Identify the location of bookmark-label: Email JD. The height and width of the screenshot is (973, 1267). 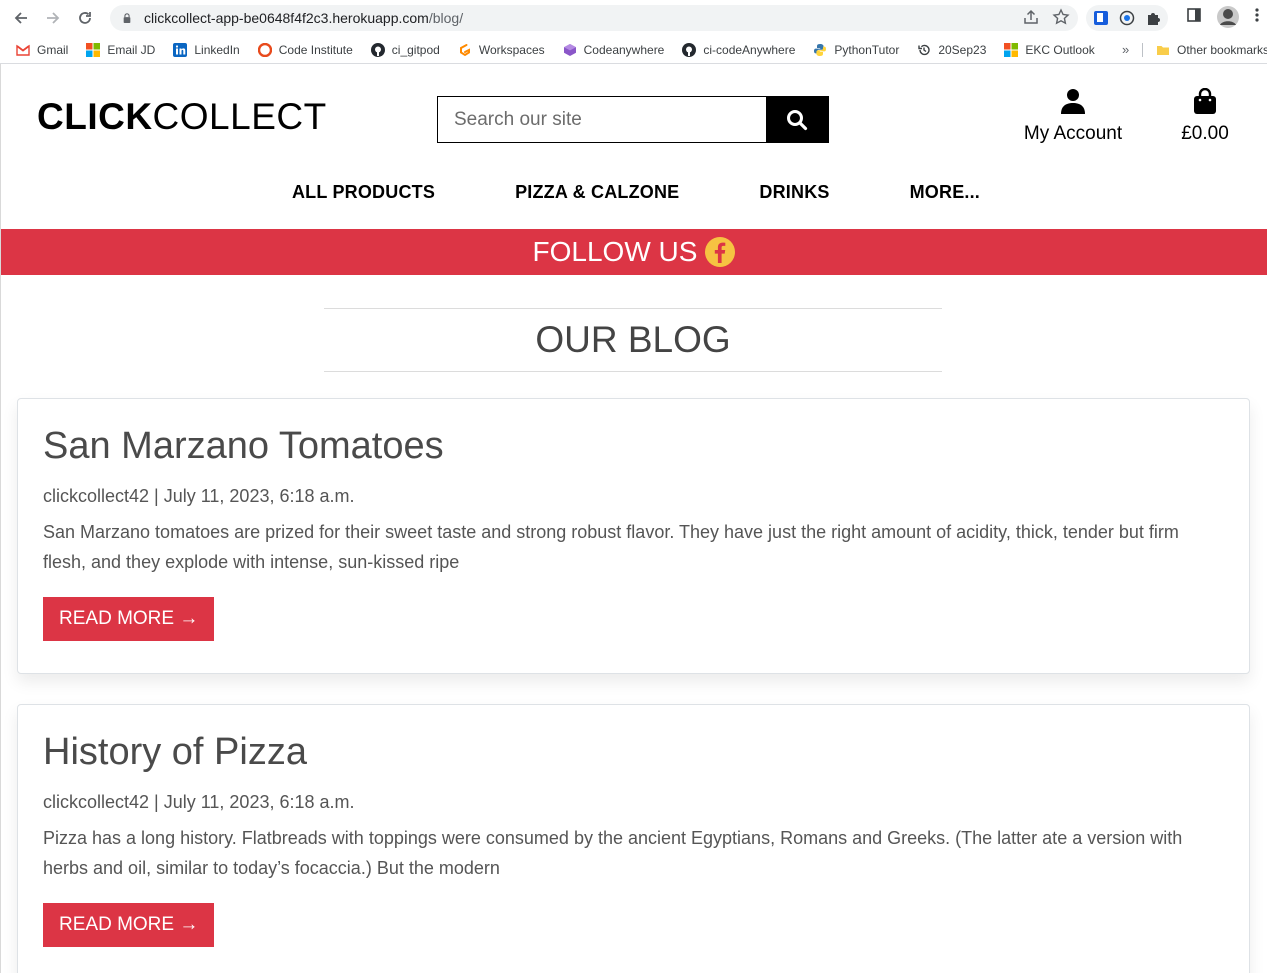
(131, 49).